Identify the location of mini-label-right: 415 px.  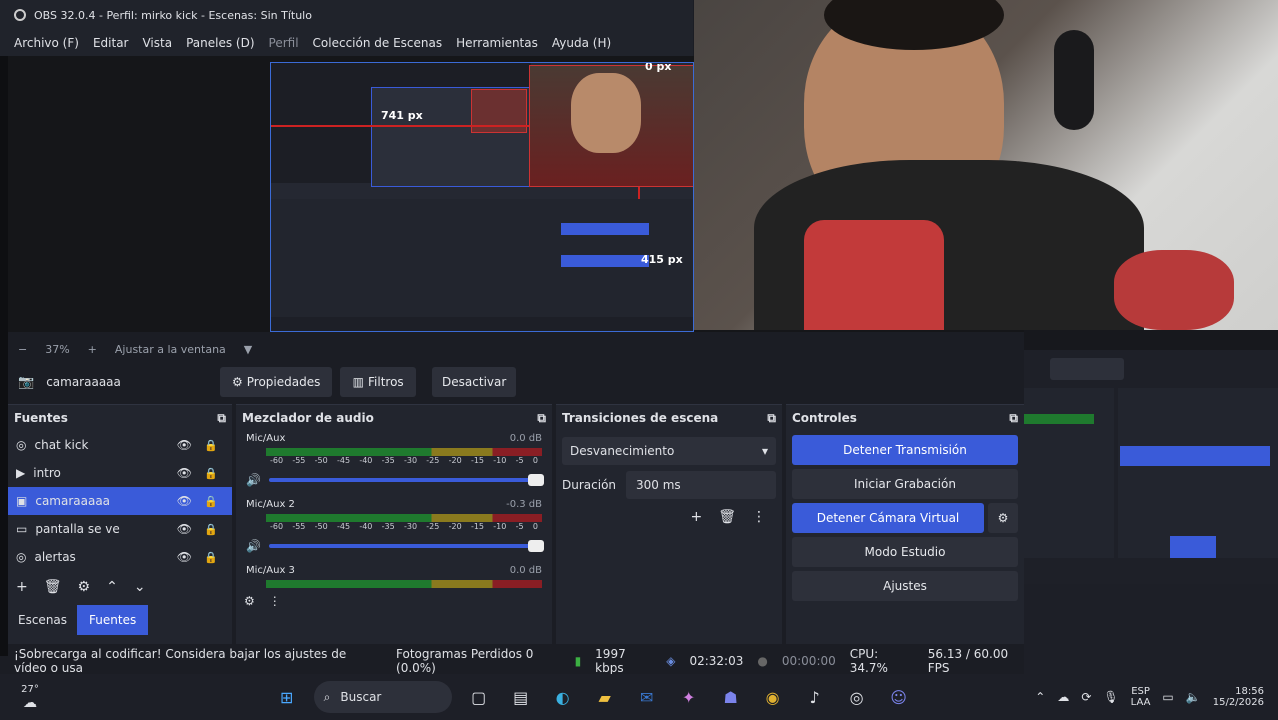
(662, 259).